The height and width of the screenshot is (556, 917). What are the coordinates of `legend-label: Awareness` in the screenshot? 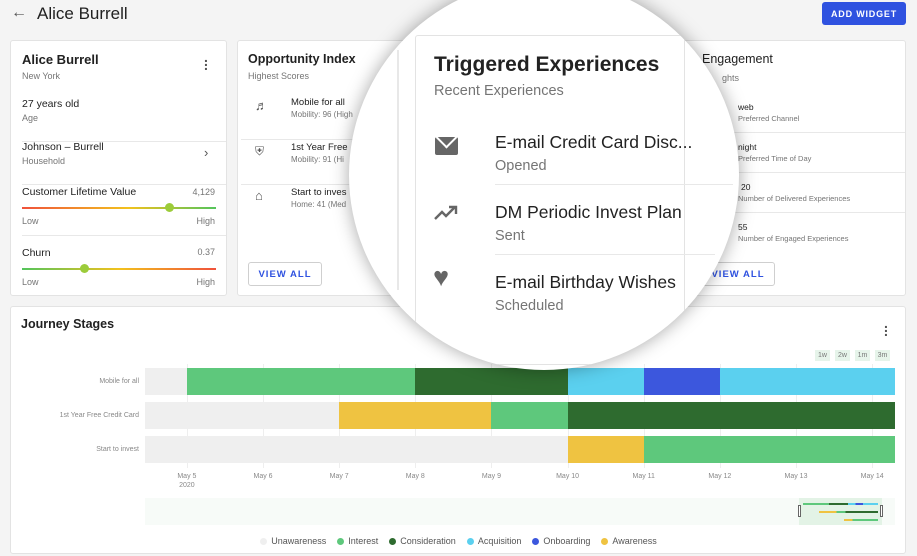 It's located at (634, 541).